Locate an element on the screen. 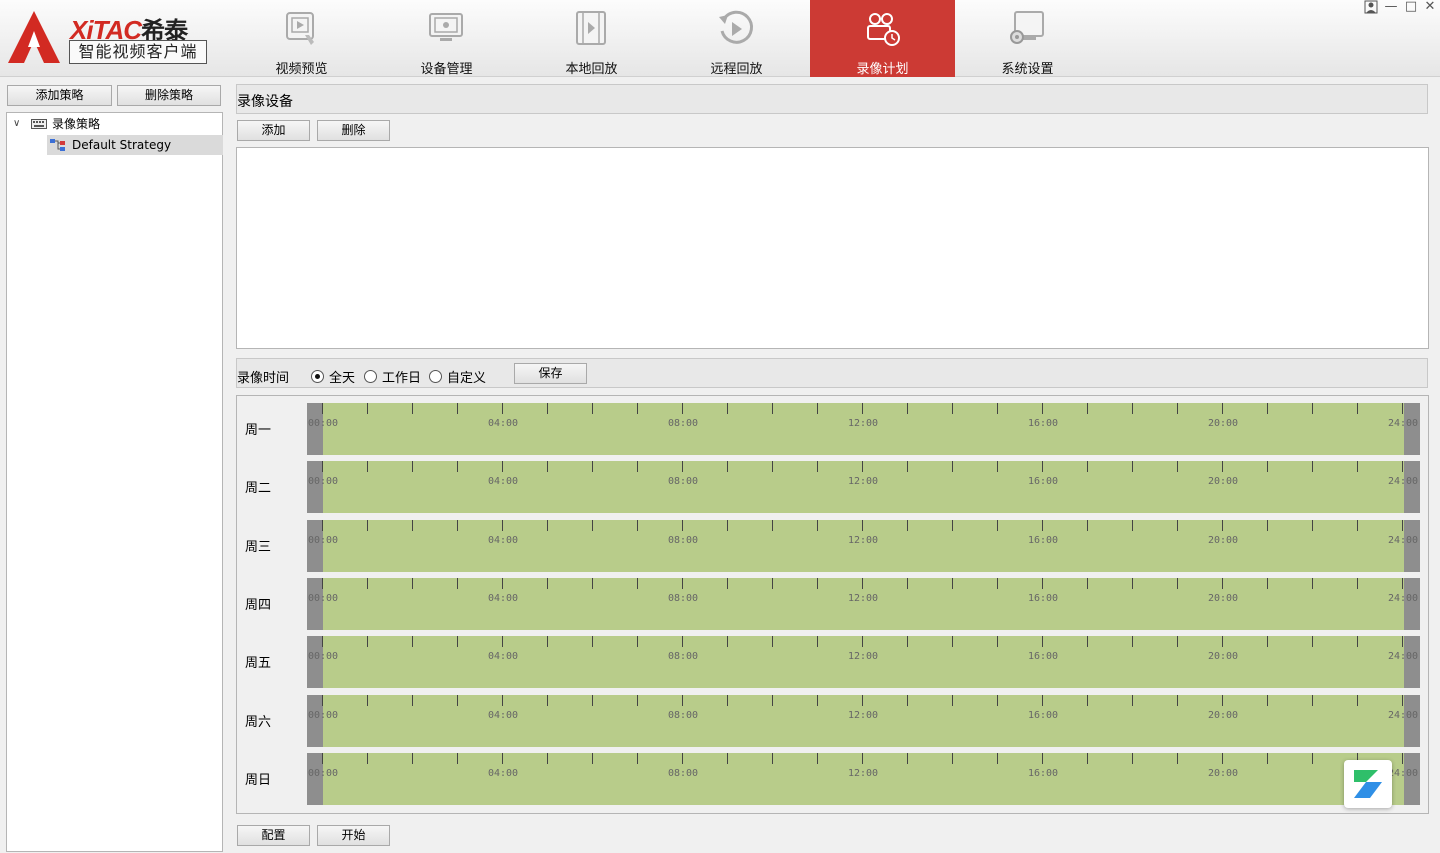  strategy-item-icon is located at coordinates (57, 145).